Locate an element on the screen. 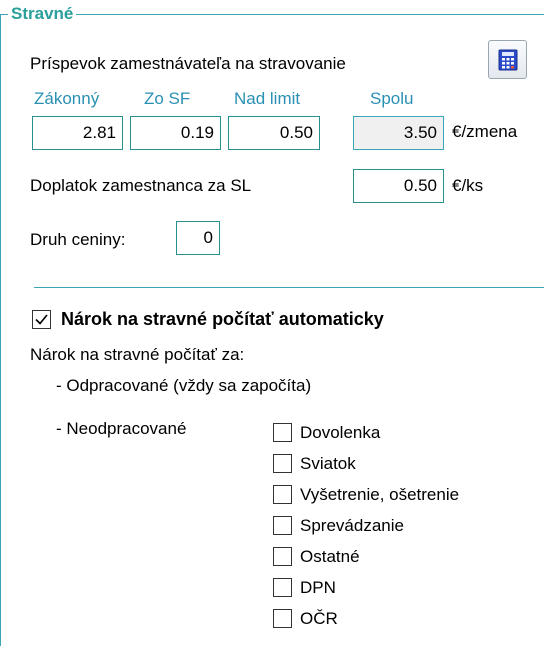  section-title: Stravné is located at coordinates (42, 14).